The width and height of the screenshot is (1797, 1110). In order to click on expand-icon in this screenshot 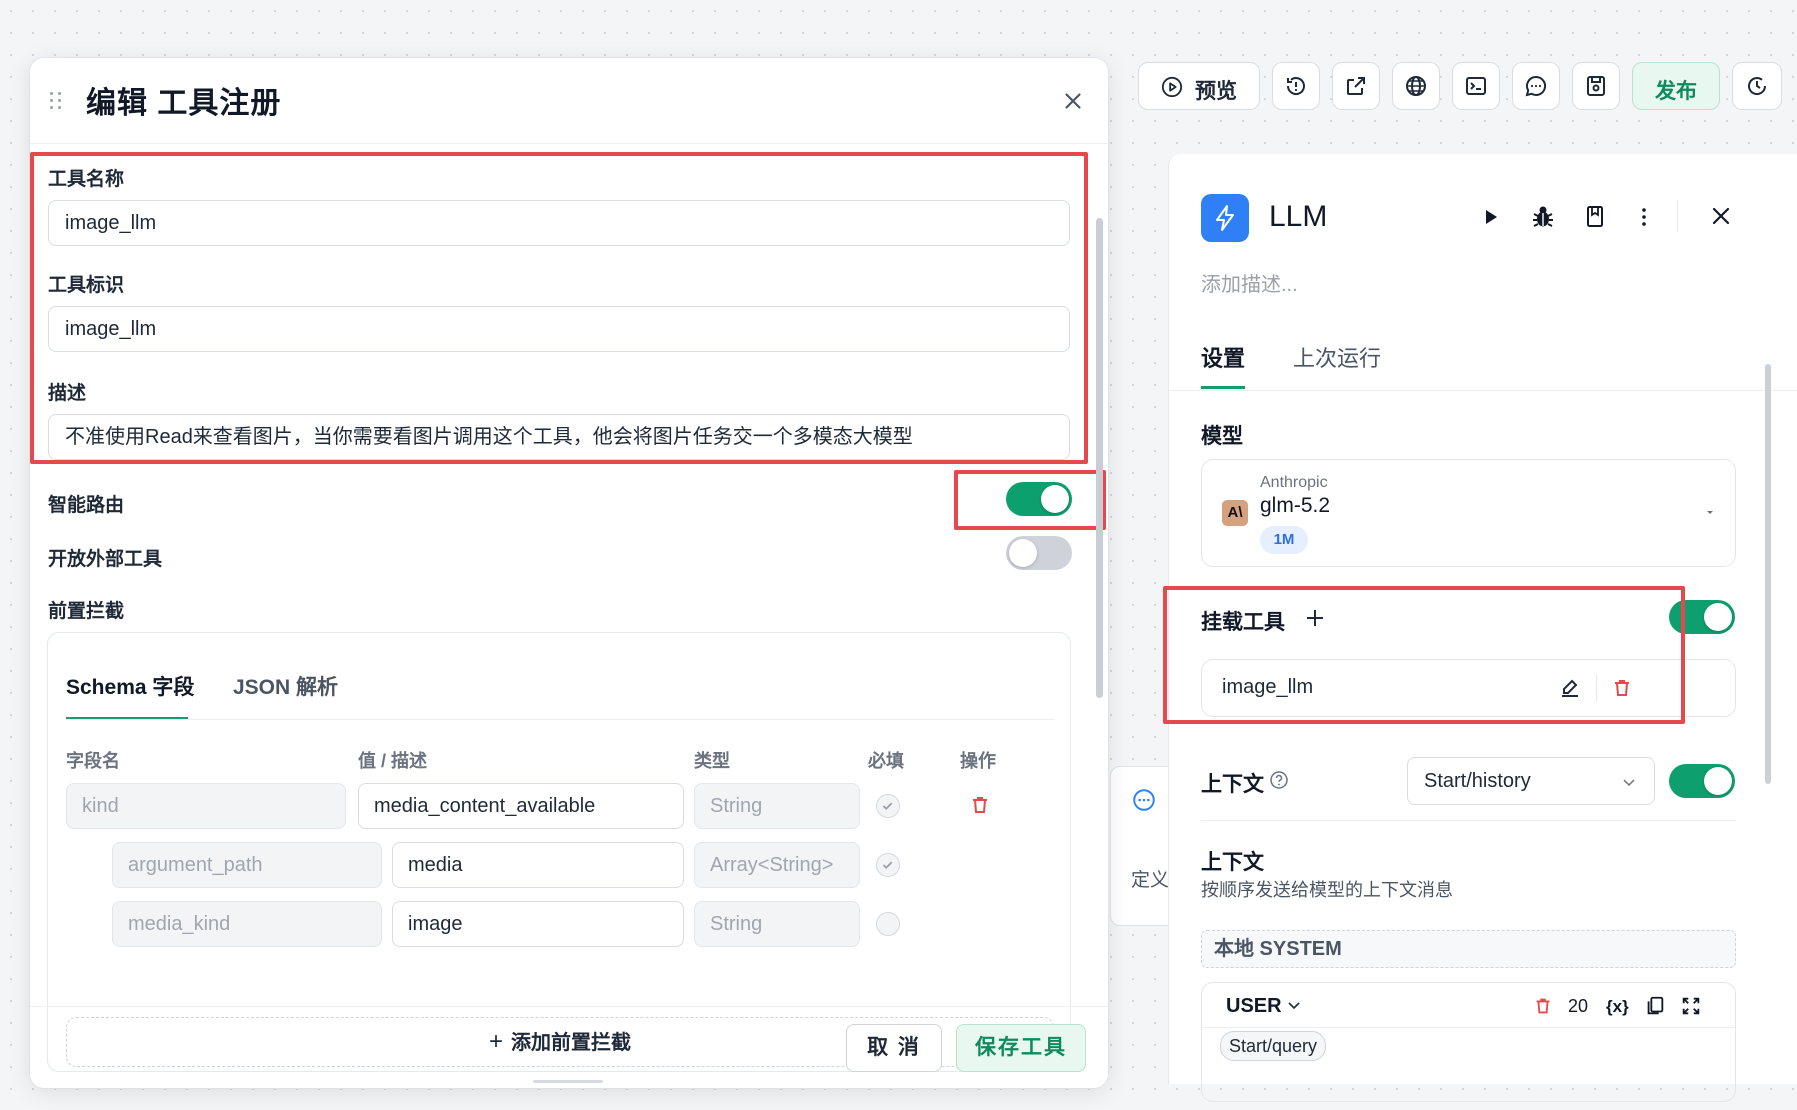, I will do `click(1691, 1006)`.